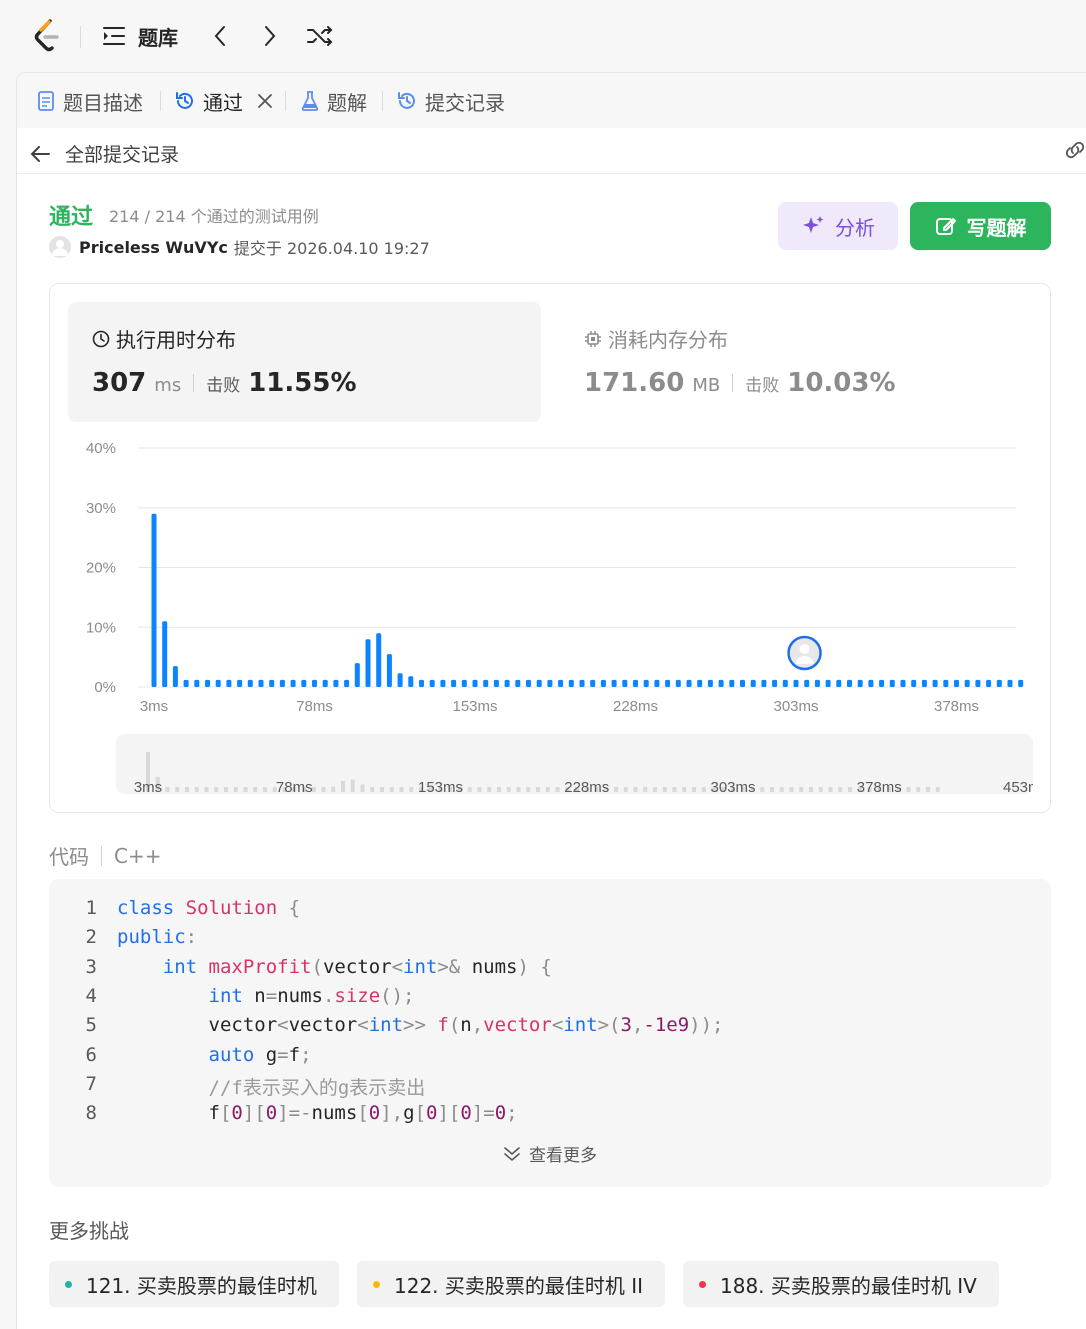 The width and height of the screenshot is (1086, 1329). I want to click on mini-chart: 3ms78ms153ms228ms303ms378ms453ms528ms, so click(574, 764).